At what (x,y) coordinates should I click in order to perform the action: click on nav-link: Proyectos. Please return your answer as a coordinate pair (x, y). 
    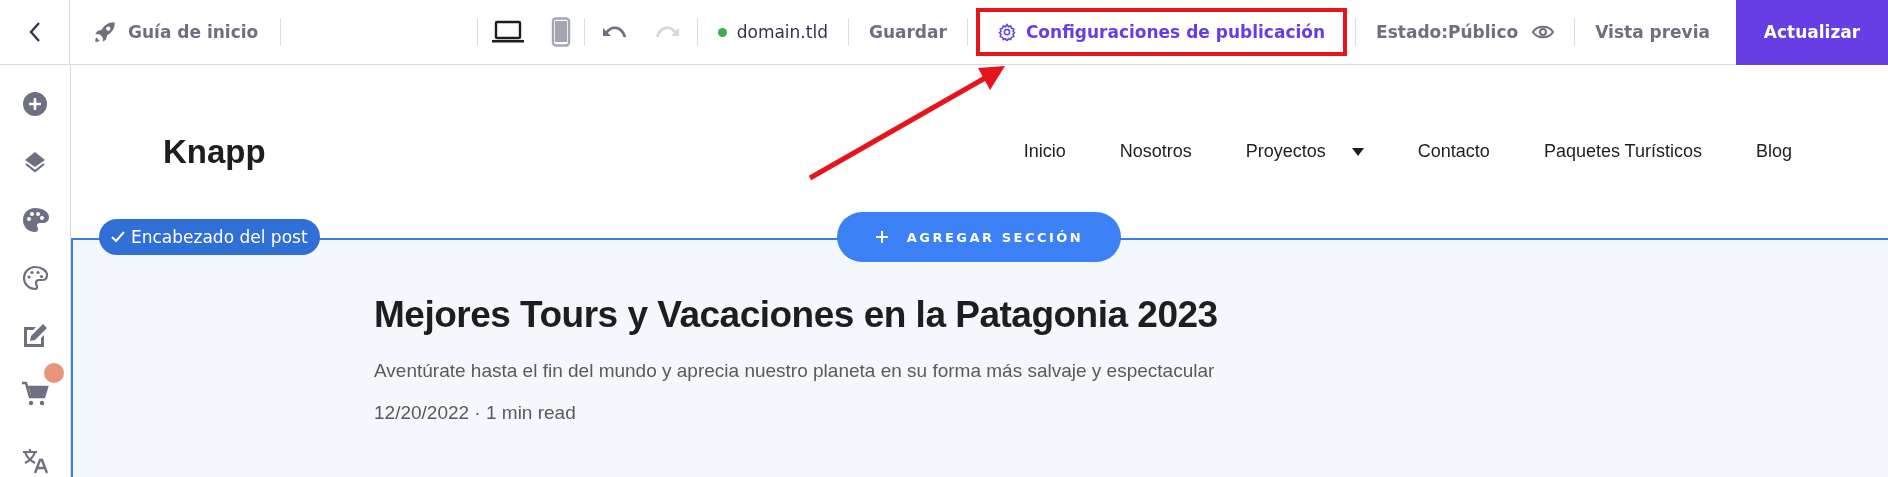
    Looking at the image, I should click on (1304, 151).